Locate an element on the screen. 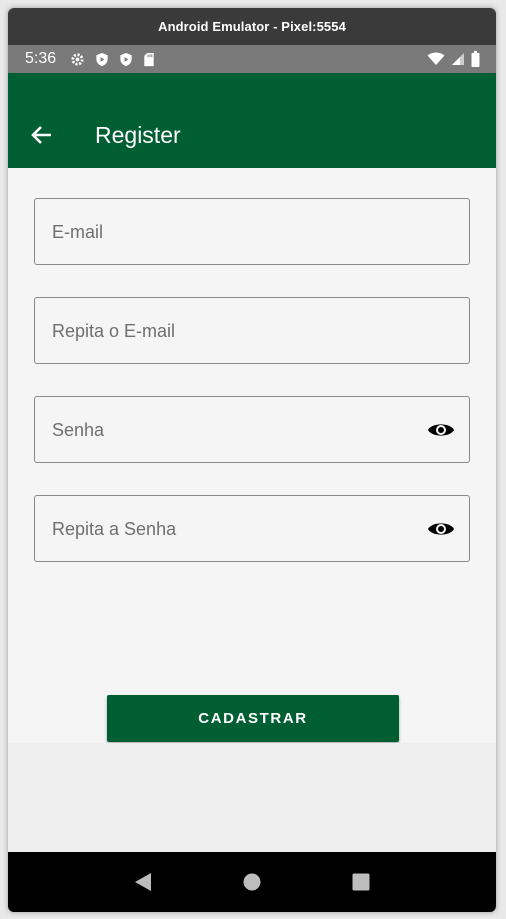  back-button is located at coordinates (42, 135).